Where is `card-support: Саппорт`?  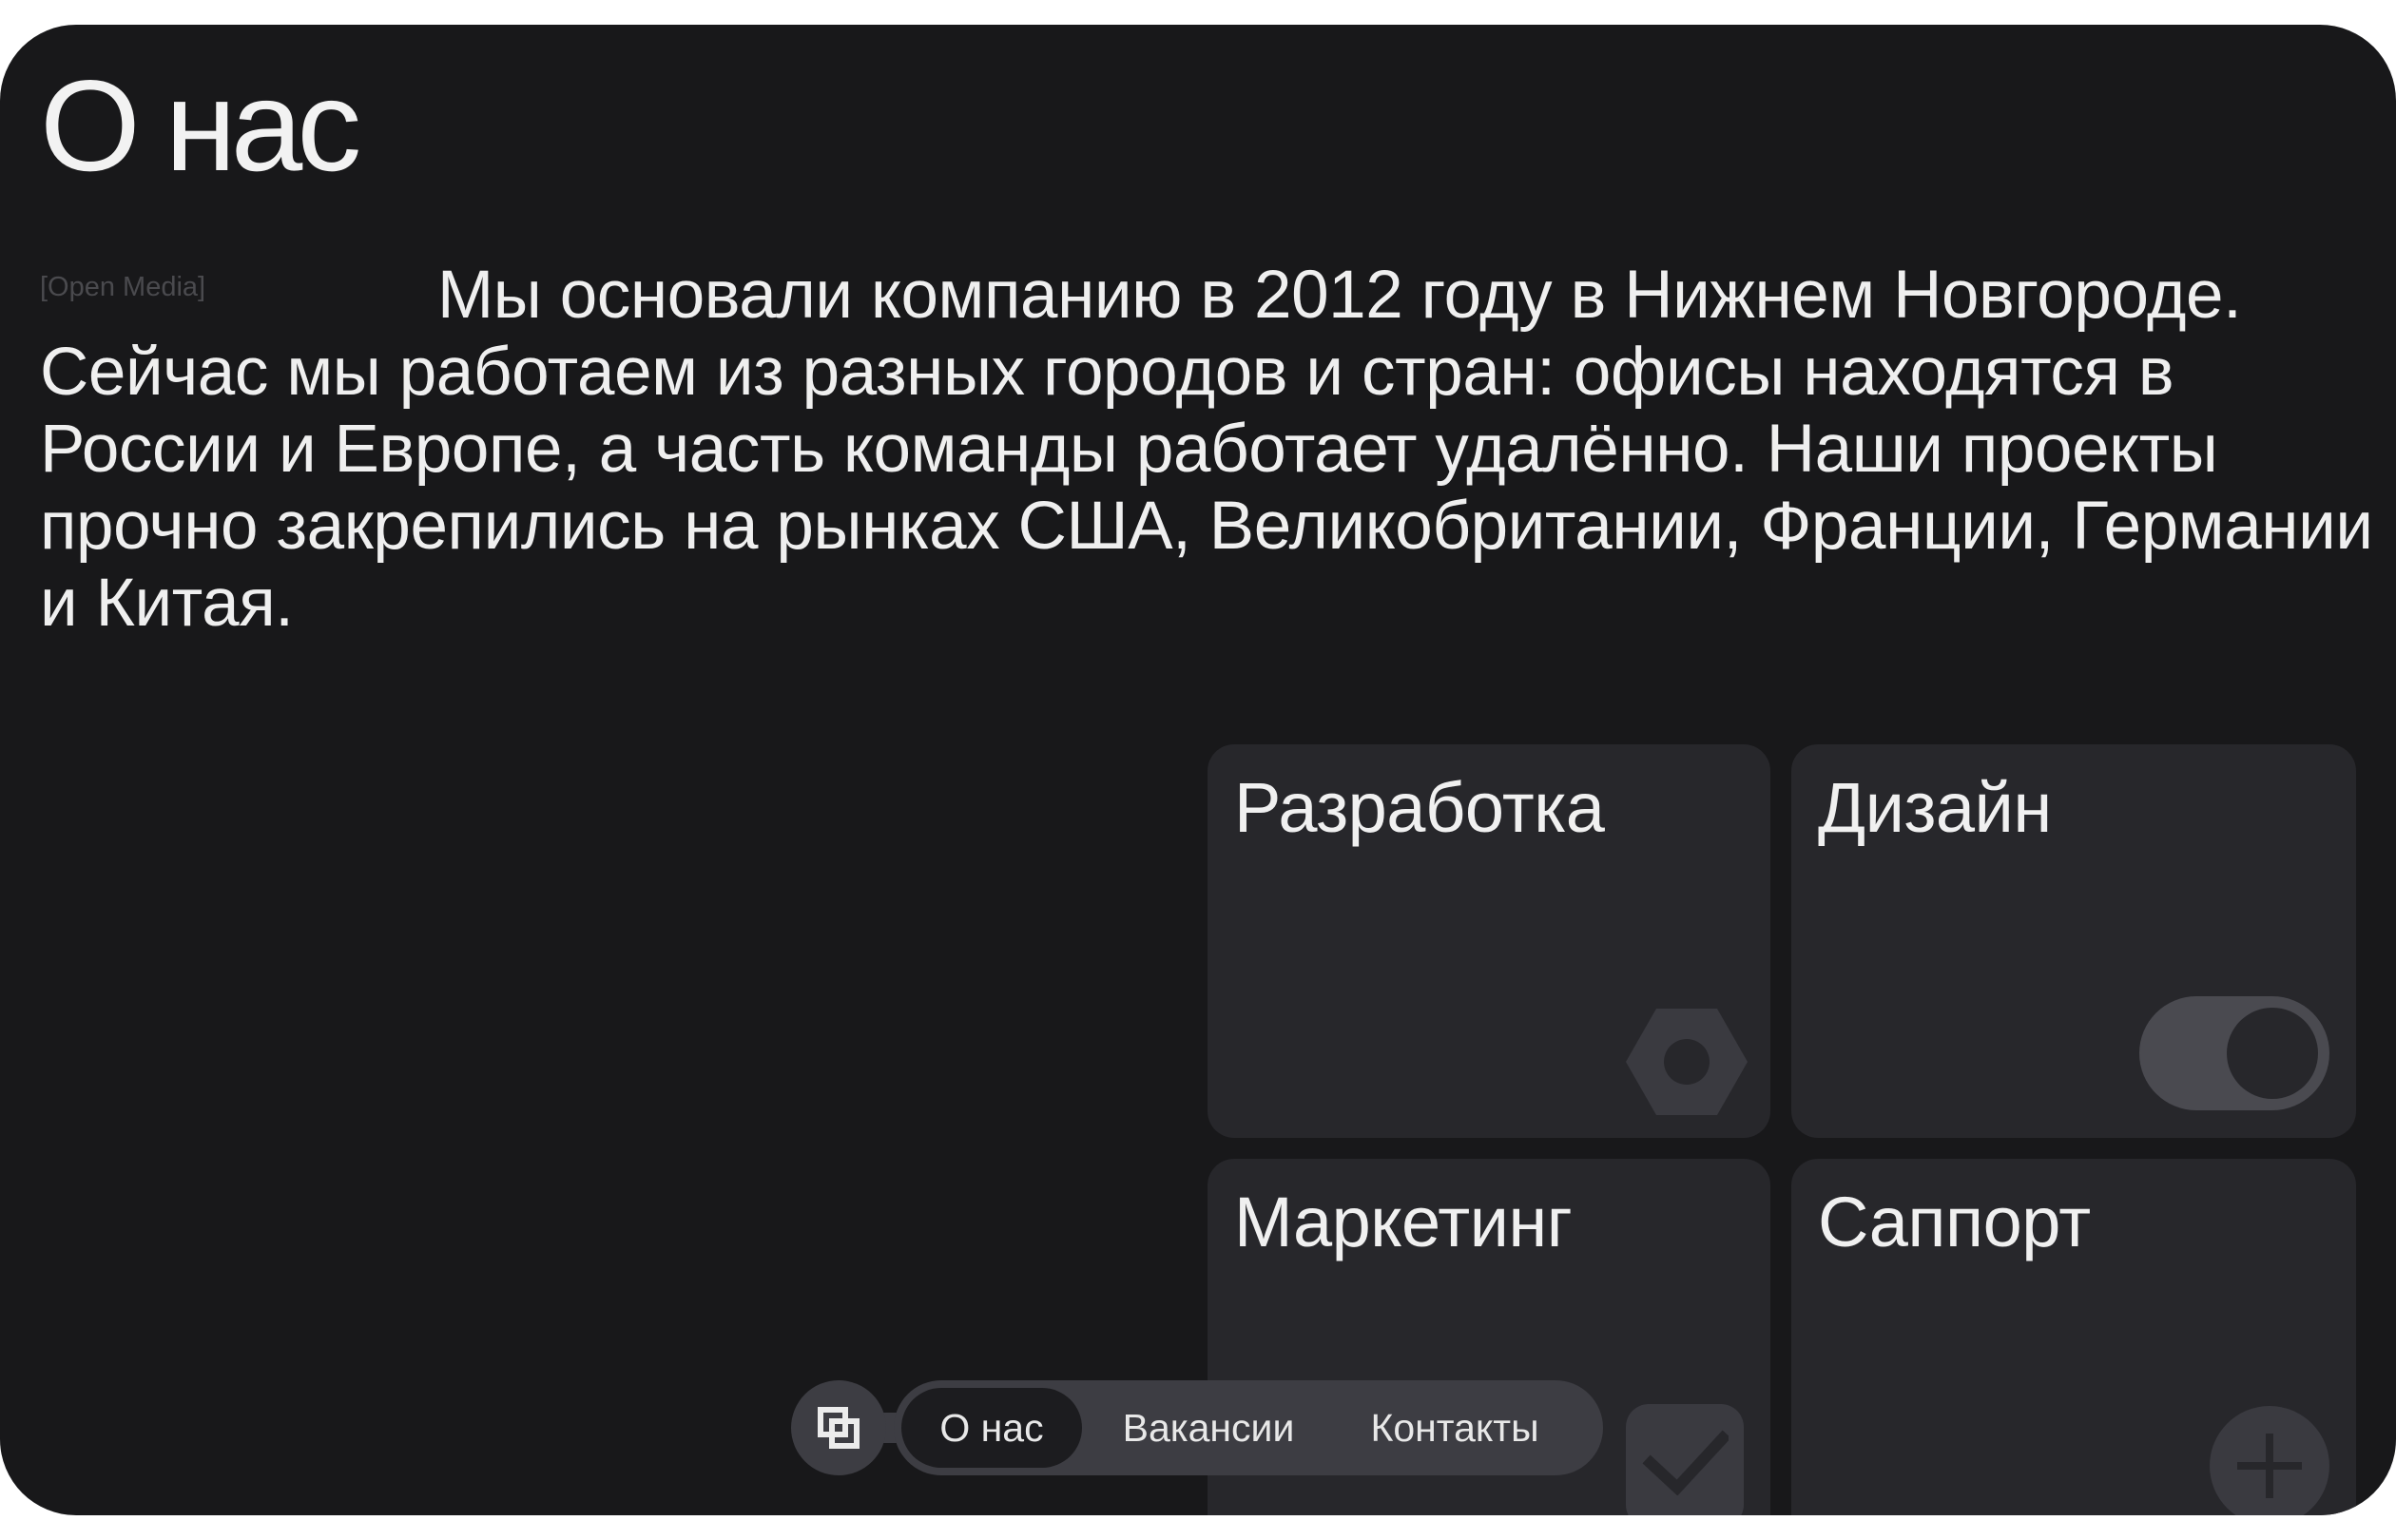
card-support: Саппорт is located at coordinates (2073, 1337).